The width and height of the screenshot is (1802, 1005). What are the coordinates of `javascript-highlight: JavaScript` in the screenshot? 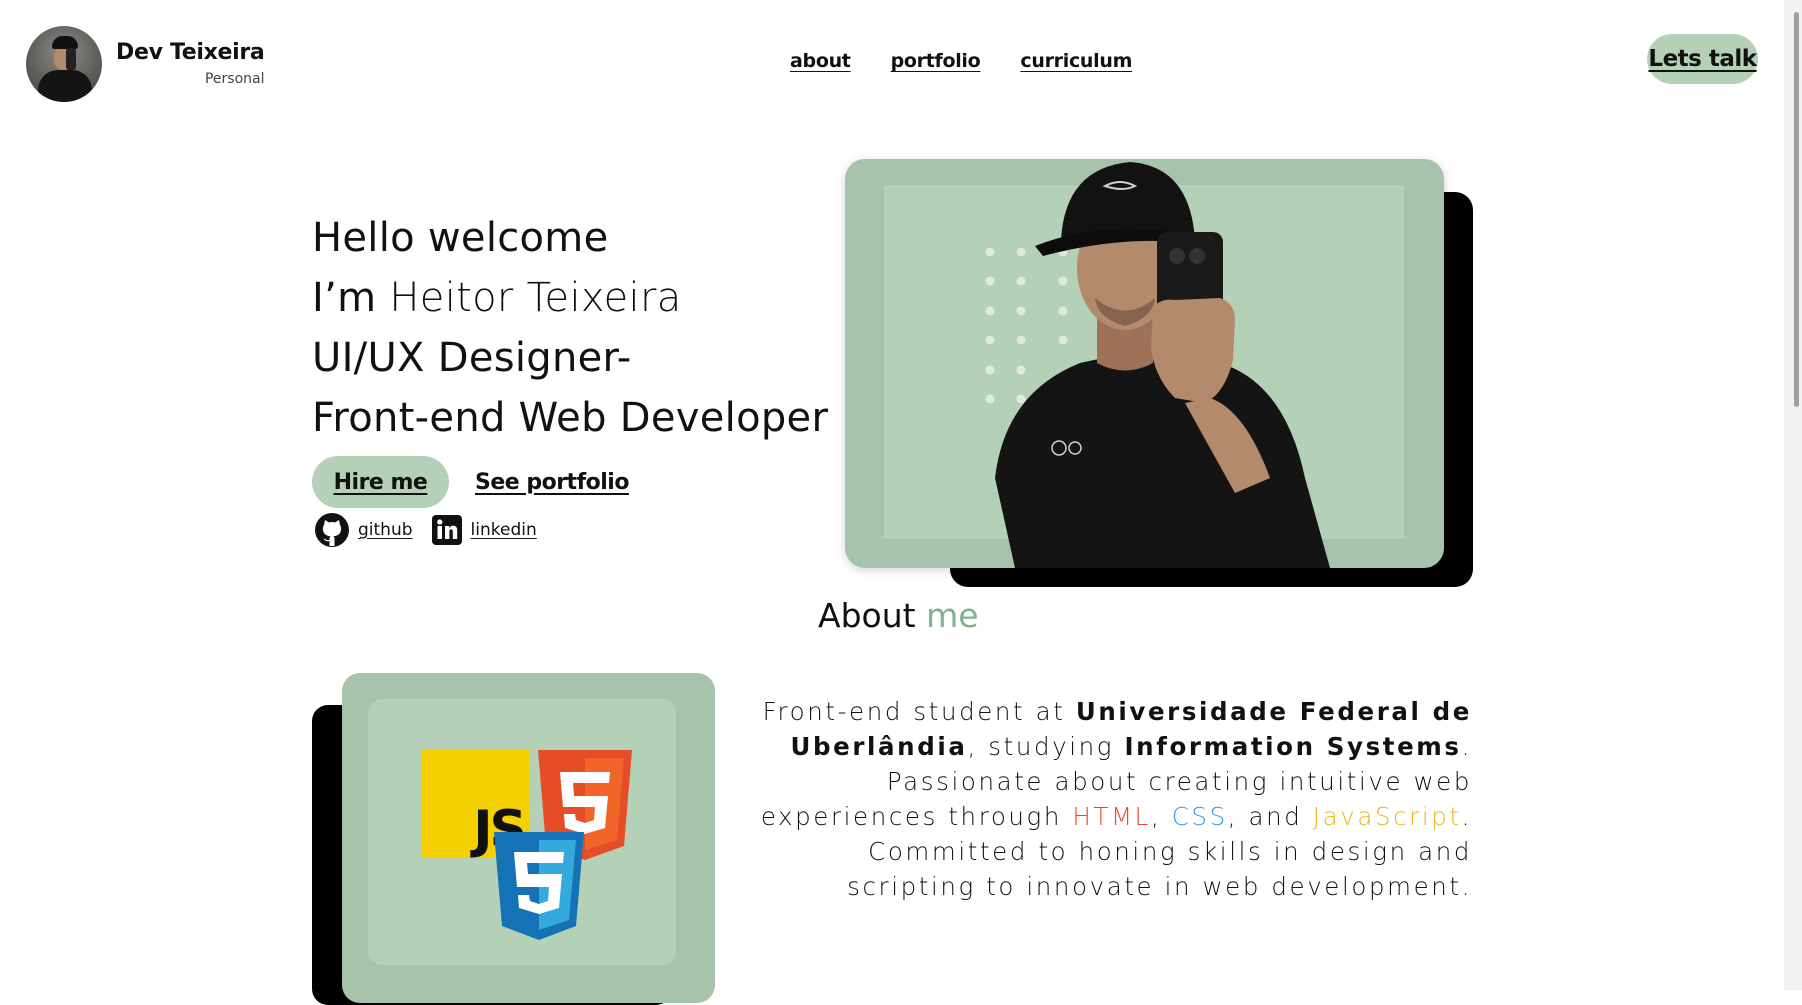 It's located at (1387, 816).